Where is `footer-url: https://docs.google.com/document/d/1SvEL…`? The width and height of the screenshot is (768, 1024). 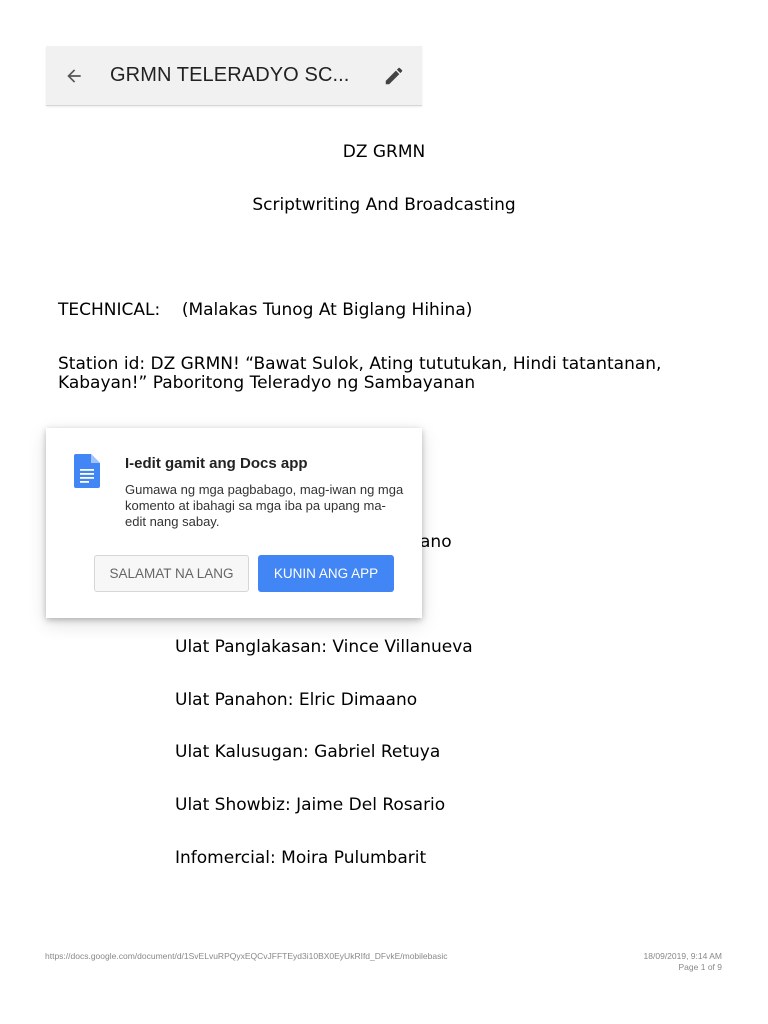 footer-url: https://docs.google.com/document/d/1SvEL… is located at coordinates (246, 956).